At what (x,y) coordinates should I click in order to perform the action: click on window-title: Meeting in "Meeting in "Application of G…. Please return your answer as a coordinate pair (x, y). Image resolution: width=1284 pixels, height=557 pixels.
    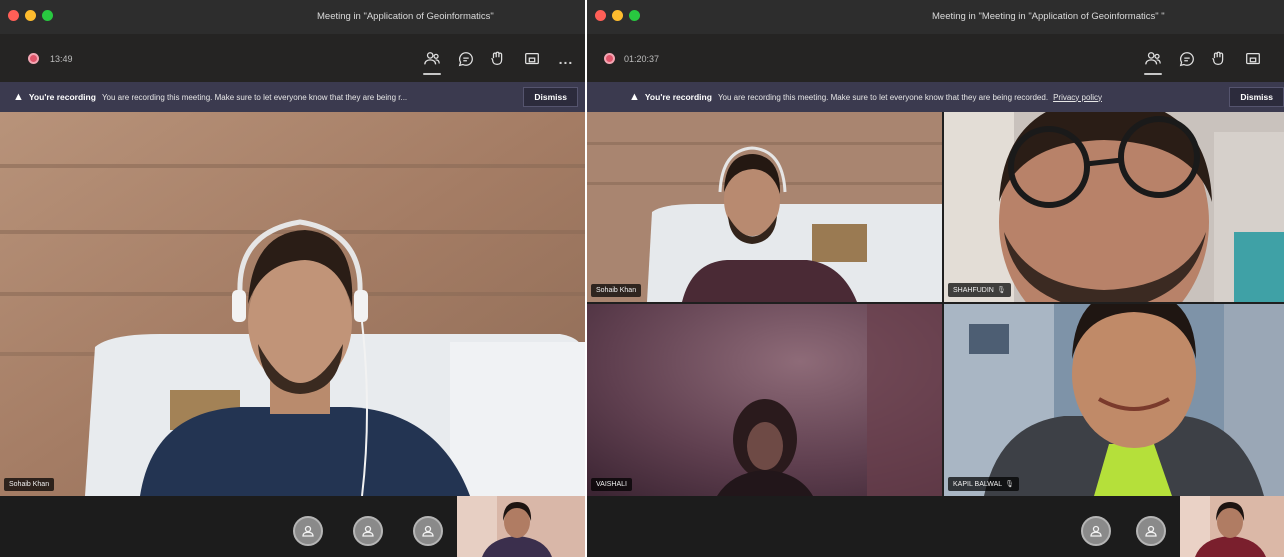
    Looking at the image, I should click on (1048, 16).